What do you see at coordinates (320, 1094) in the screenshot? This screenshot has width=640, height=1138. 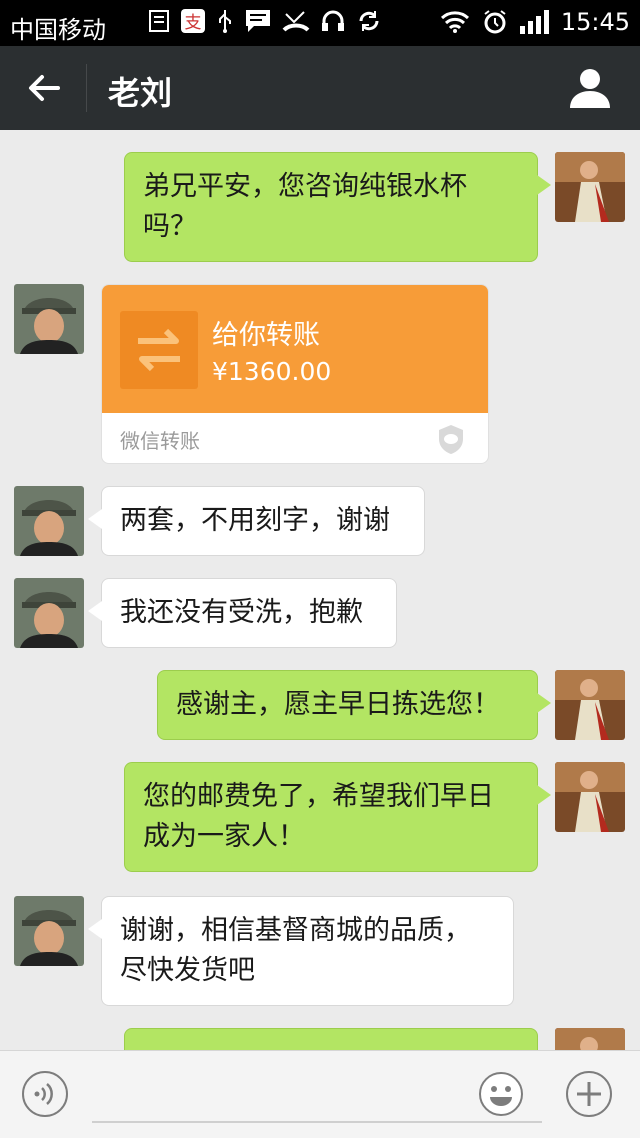 I see `input-bar` at bounding box center [320, 1094].